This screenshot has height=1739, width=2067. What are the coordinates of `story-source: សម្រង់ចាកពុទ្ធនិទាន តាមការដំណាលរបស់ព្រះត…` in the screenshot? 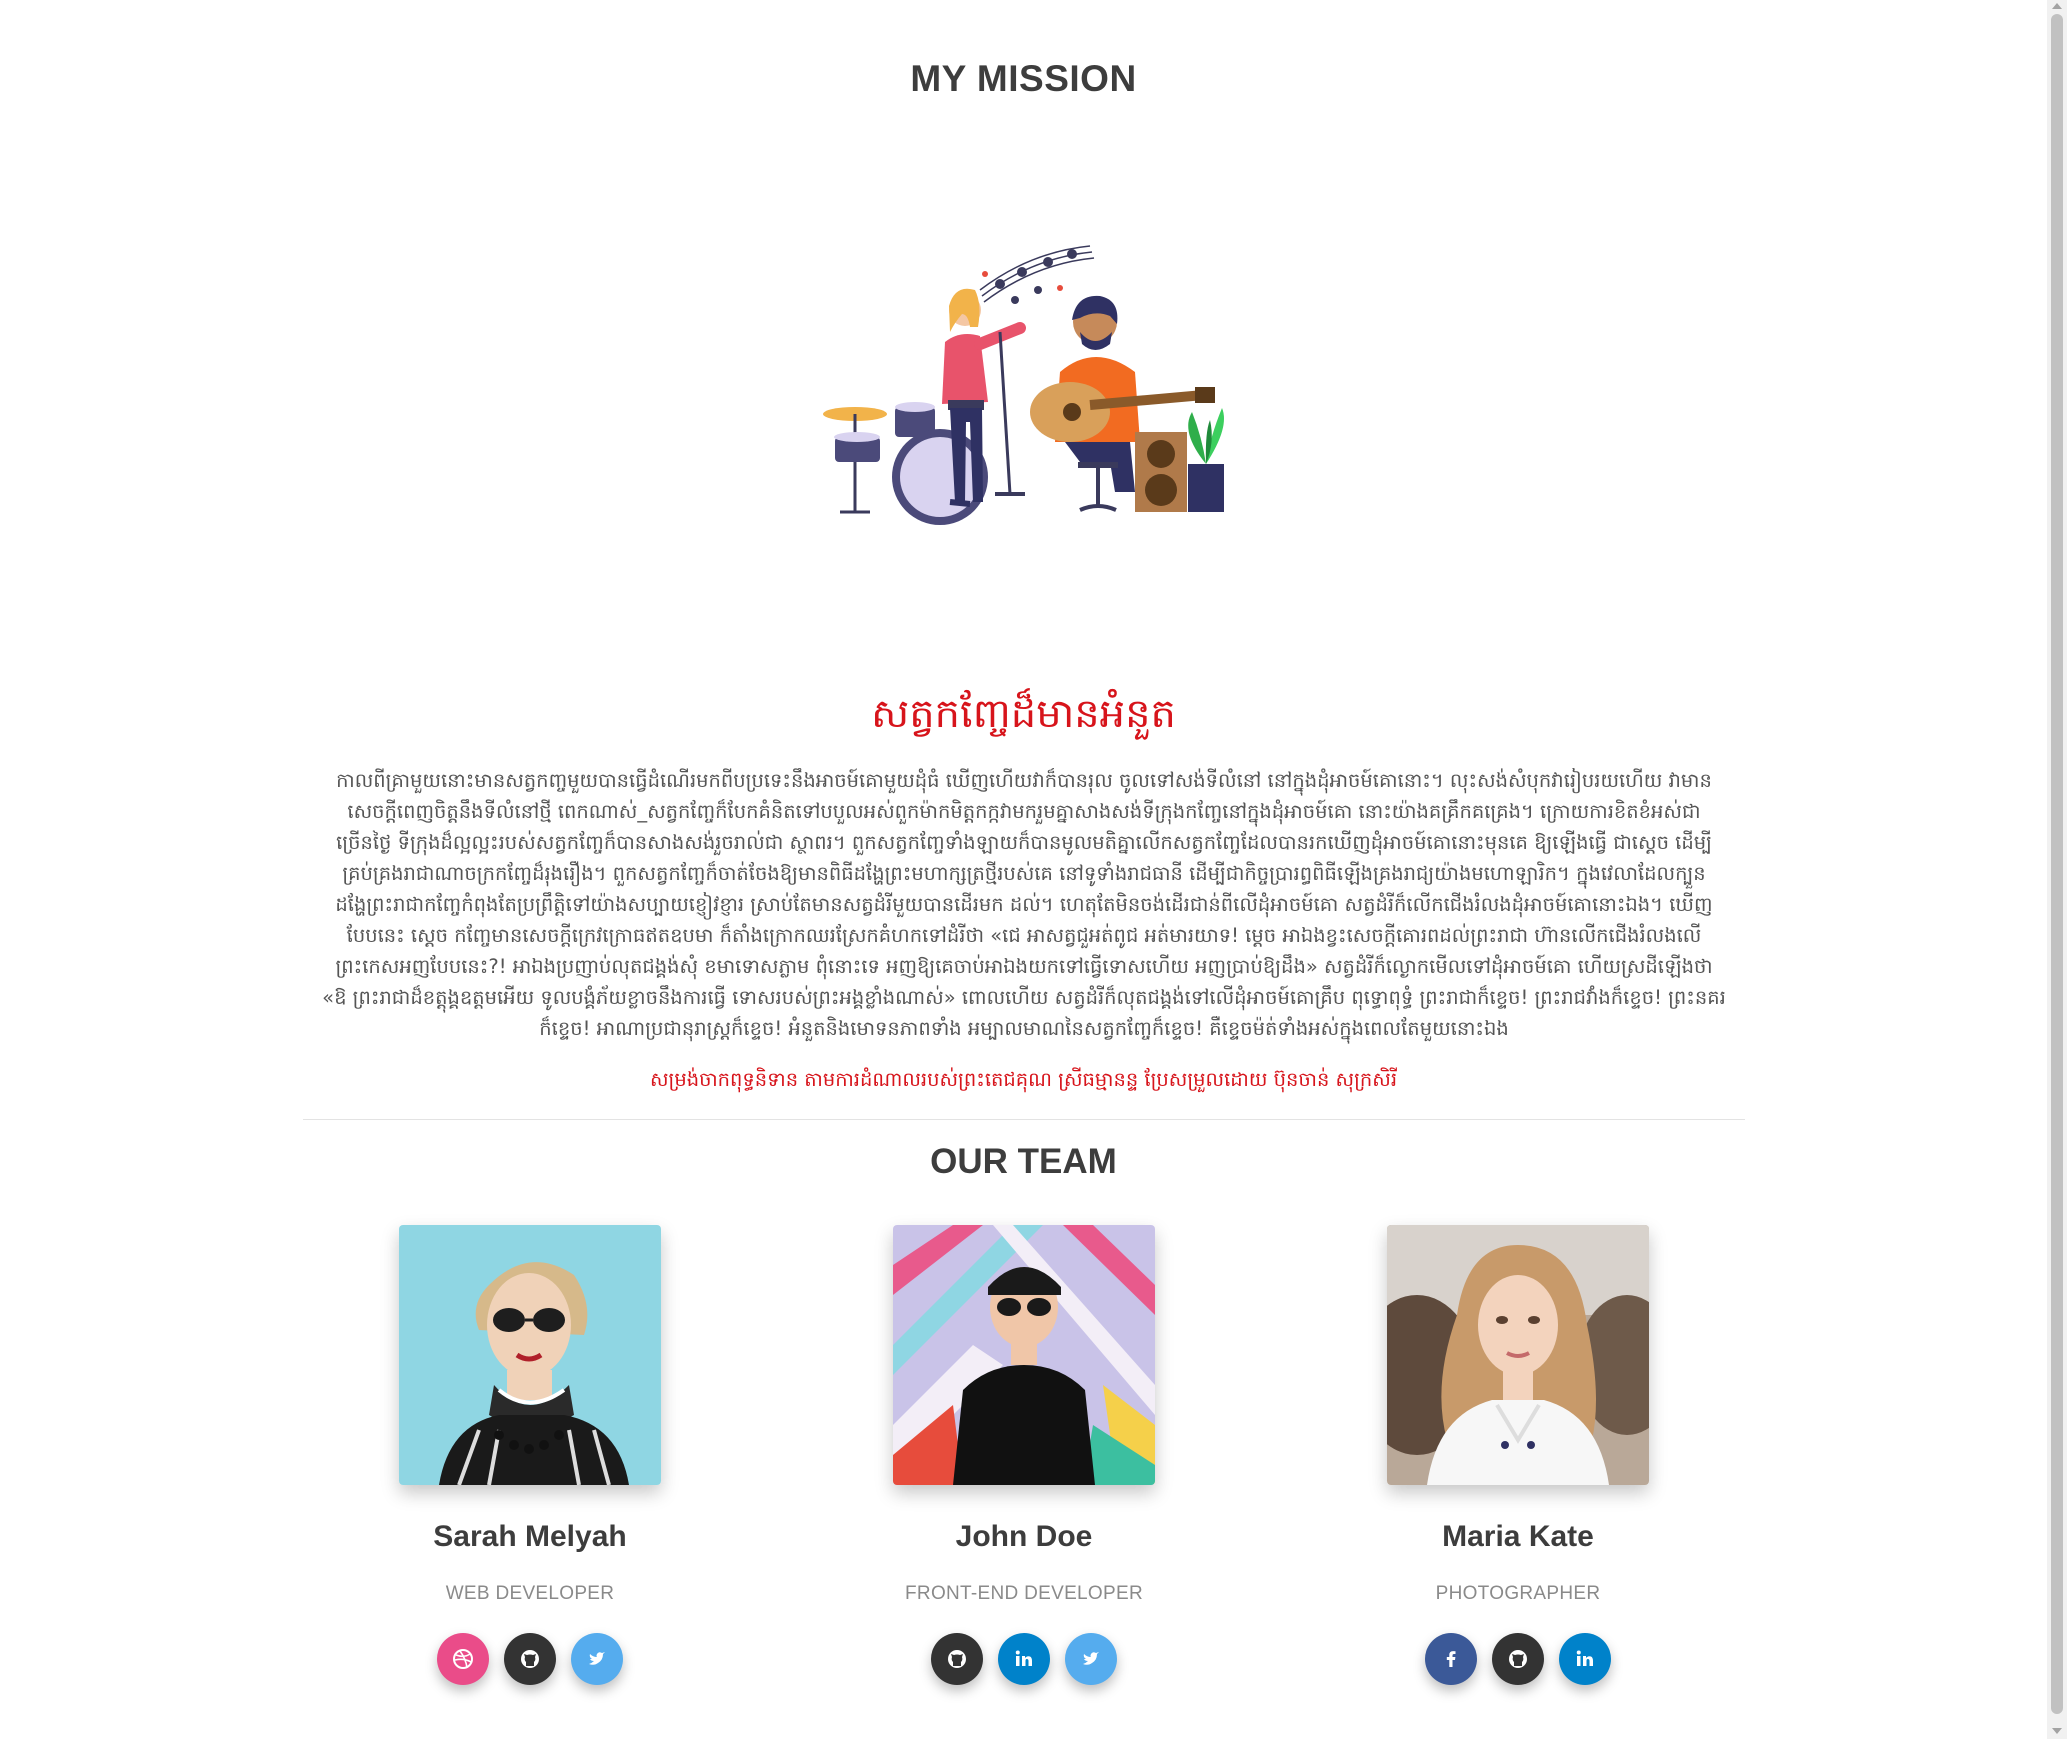 It's located at (1023, 1079).